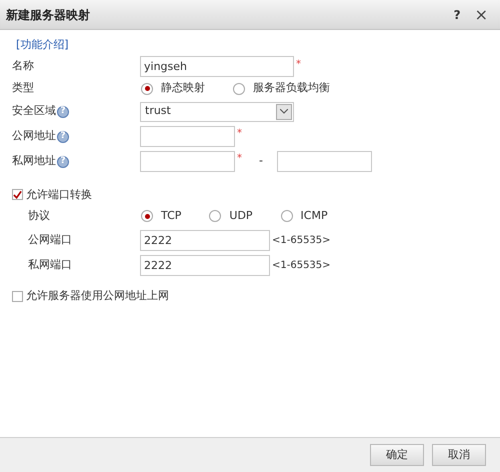 The width and height of the screenshot is (500, 472). What do you see at coordinates (284, 111) in the screenshot?
I see `caret-icon` at bounding box center [284, 111].